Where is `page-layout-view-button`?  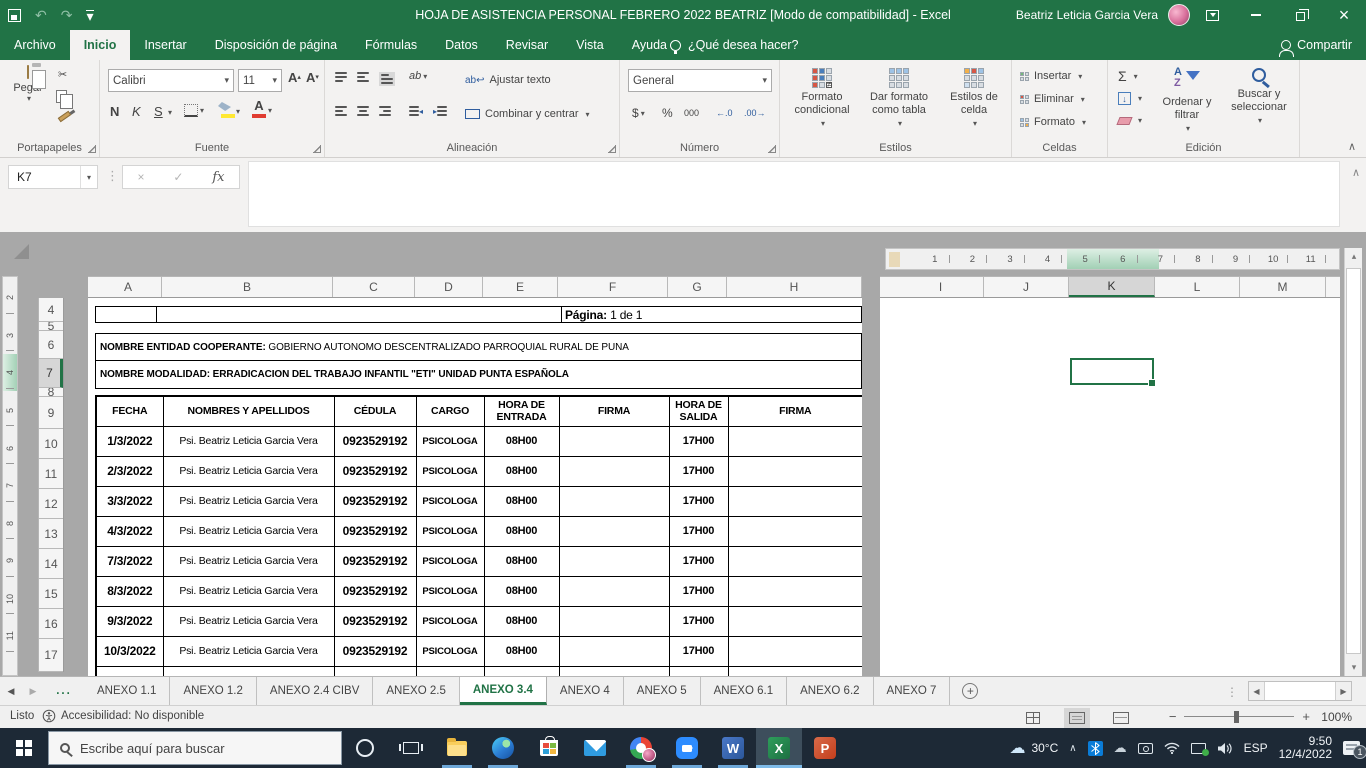 page-layout-view-button is located at coordinates (1077, 717).